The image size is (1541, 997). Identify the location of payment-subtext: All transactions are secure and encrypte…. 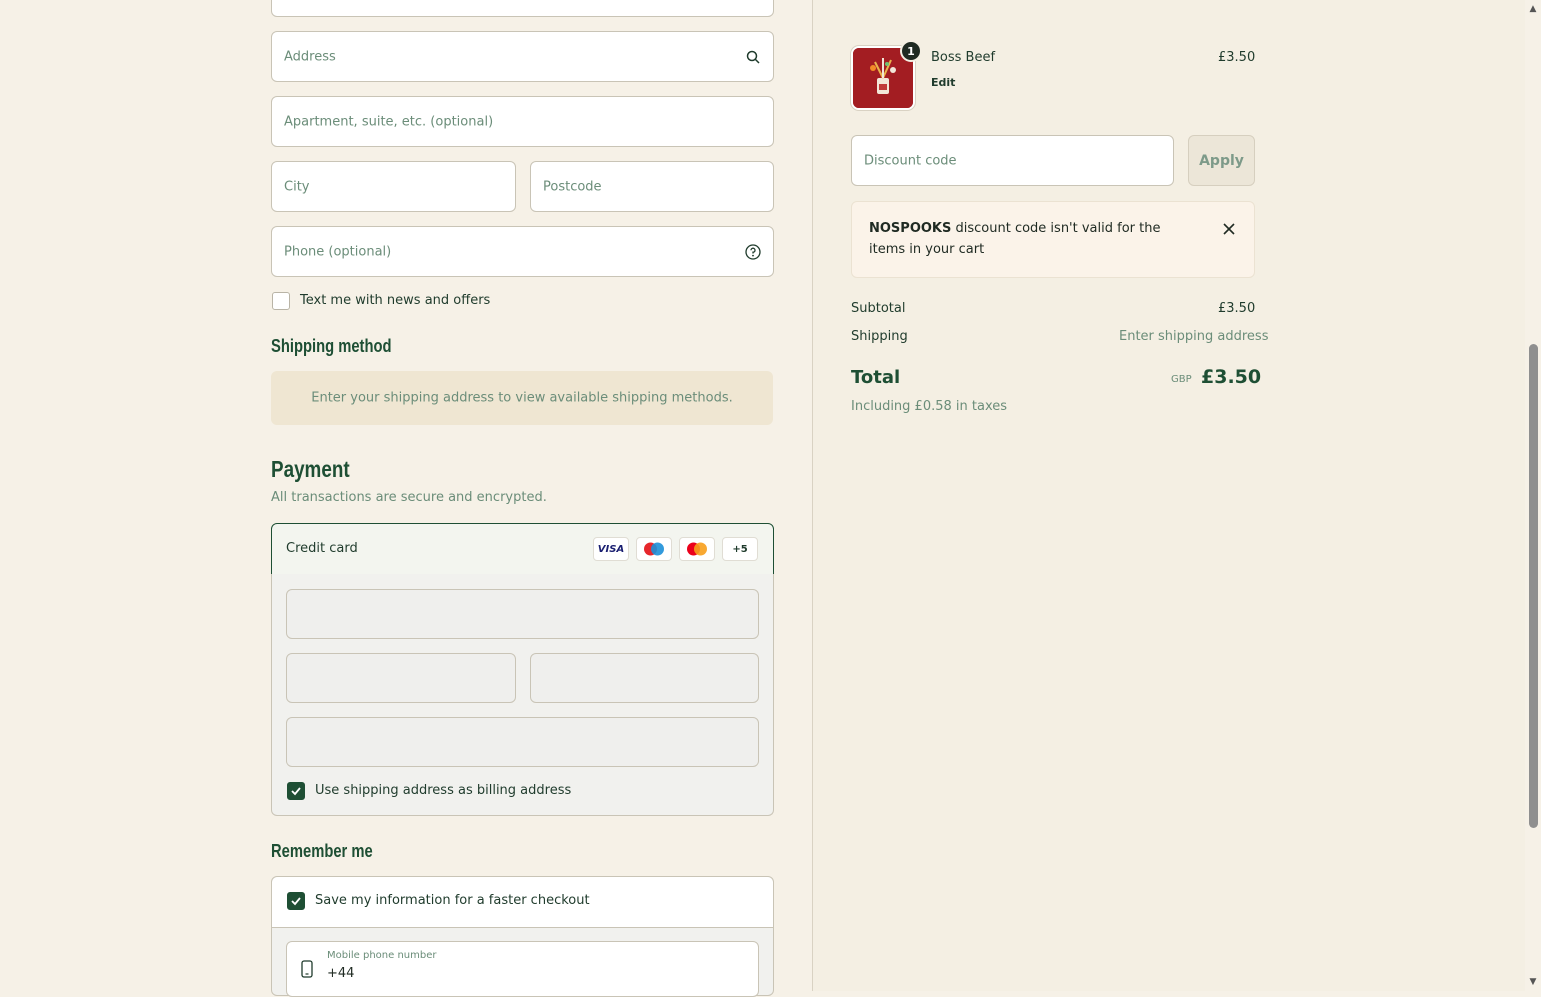
(409, 497).